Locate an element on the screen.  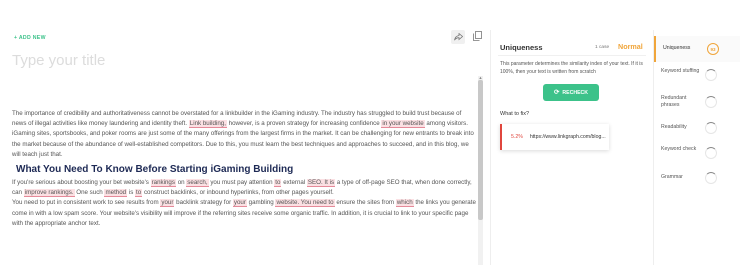
panel-divider is located at coordinates (572, 55).